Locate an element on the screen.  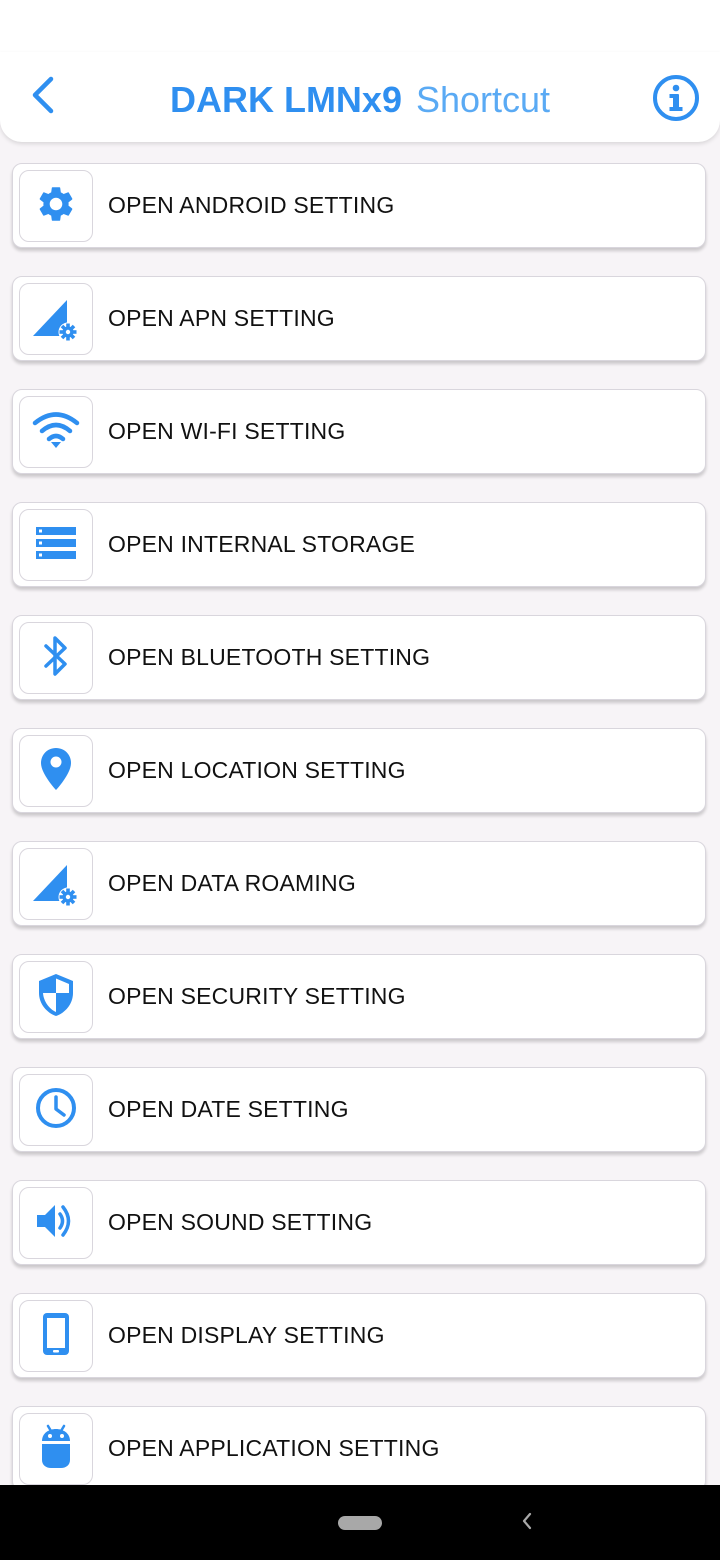
list-item-bluetooth-setting: OPEN BLUETOOTH SETTING is located at coordinates (359, 657).